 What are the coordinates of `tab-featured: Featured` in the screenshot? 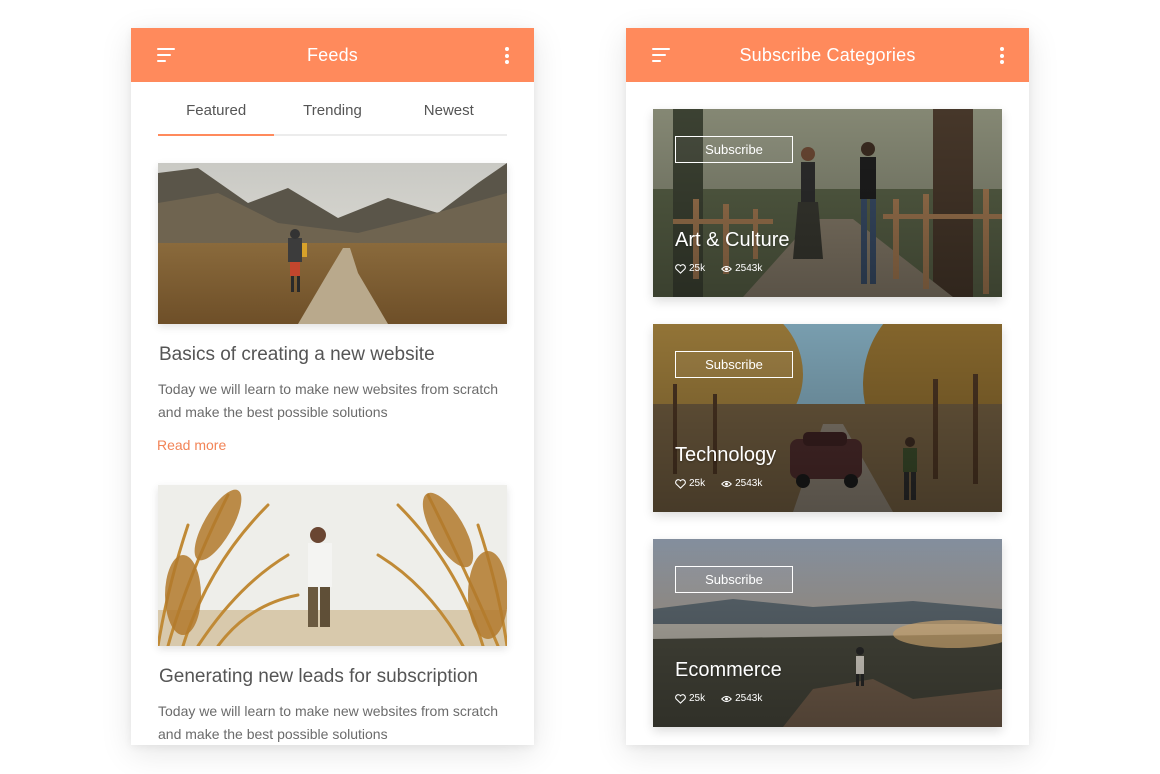 It's located at (216, 109).